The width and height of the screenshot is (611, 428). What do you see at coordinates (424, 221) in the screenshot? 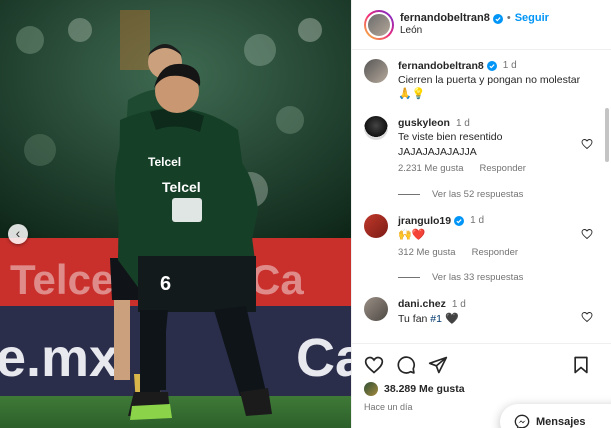
I see `comment-username: jrangulo19` at bounding box center [424, 221].